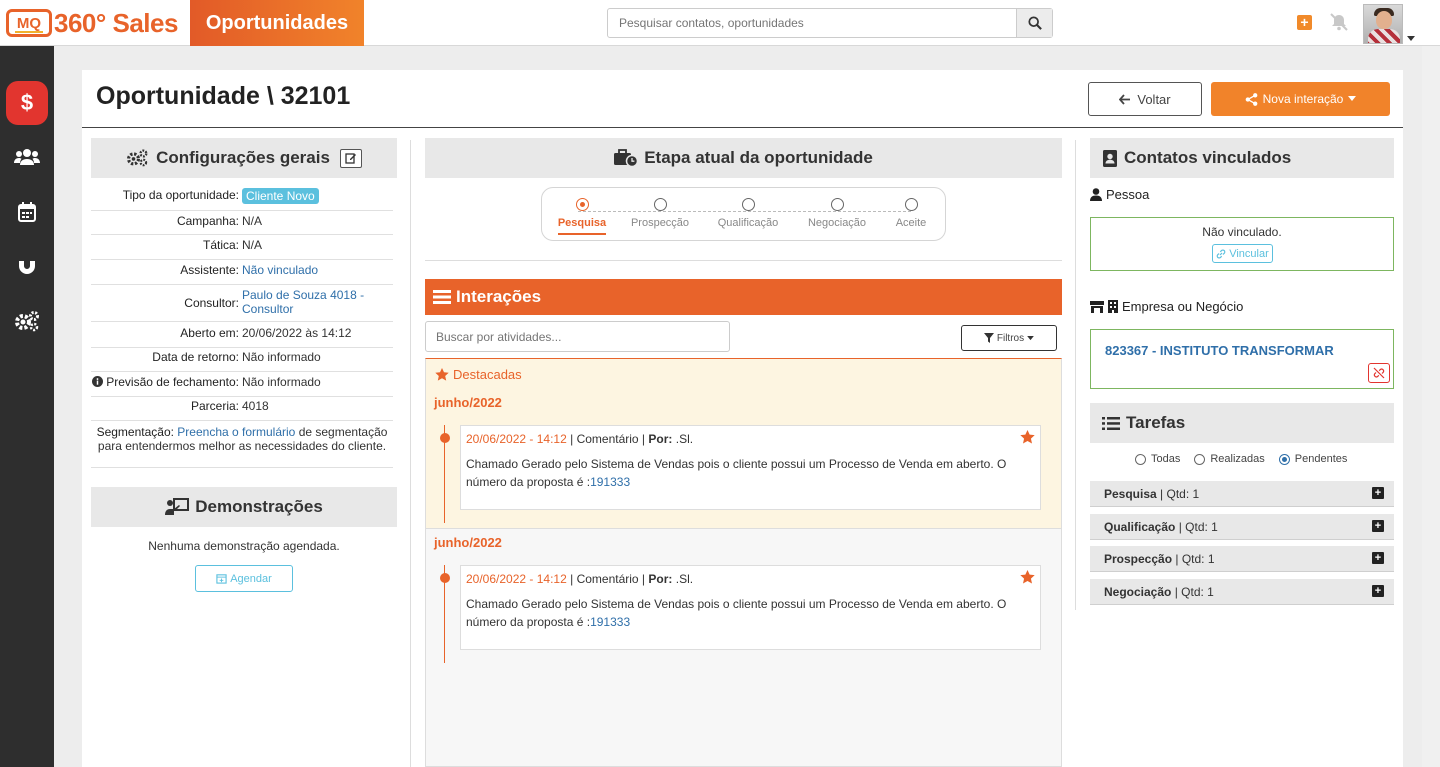 Image resolution: width=1440 pixels, height=767 pixels. Describe the element at coordinates (211, 303) in the screenshot. I see `config-label: Consultor:` at that location.